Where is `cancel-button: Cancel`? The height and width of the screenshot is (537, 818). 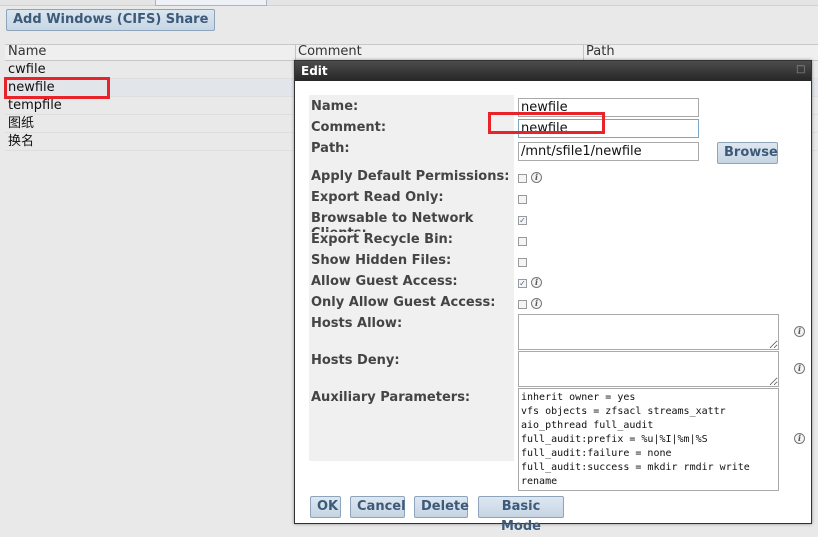 cancel-button: Cancel is located at coordinates (378, 507).